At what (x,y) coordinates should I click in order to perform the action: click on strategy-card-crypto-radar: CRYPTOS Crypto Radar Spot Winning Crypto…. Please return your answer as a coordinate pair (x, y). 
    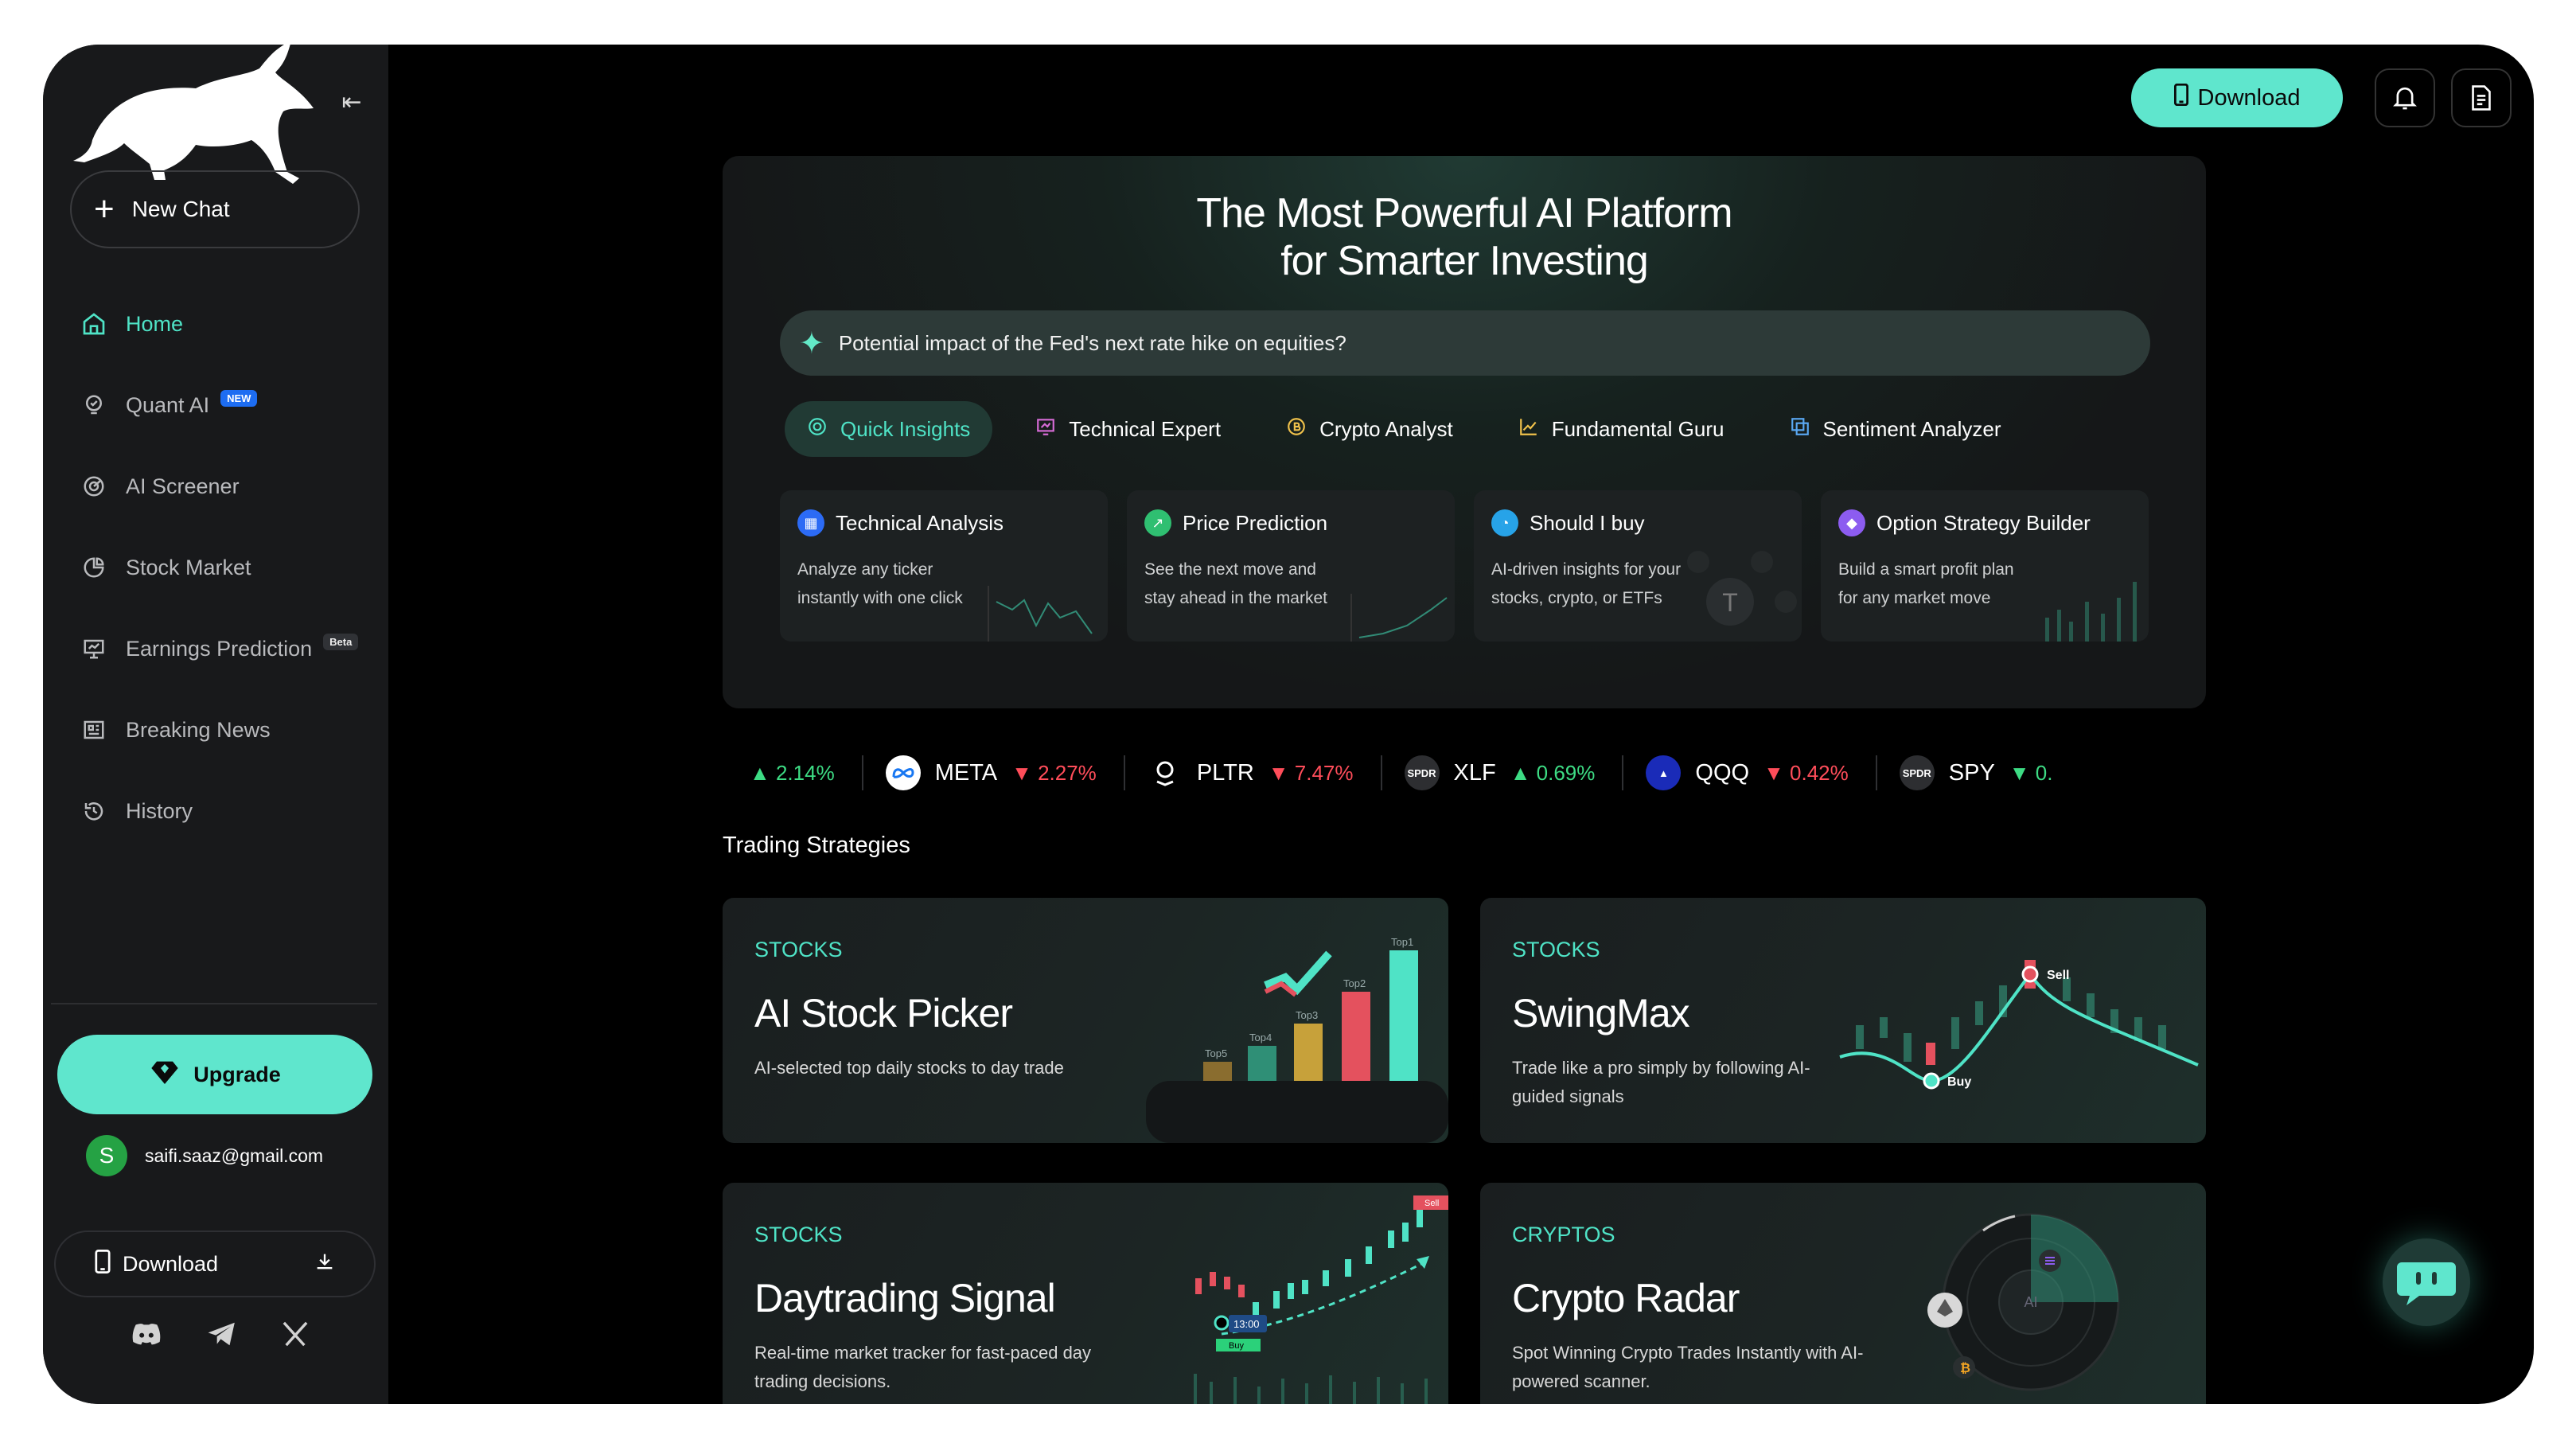
    Looking at the image, I should click on (1843, 1293).